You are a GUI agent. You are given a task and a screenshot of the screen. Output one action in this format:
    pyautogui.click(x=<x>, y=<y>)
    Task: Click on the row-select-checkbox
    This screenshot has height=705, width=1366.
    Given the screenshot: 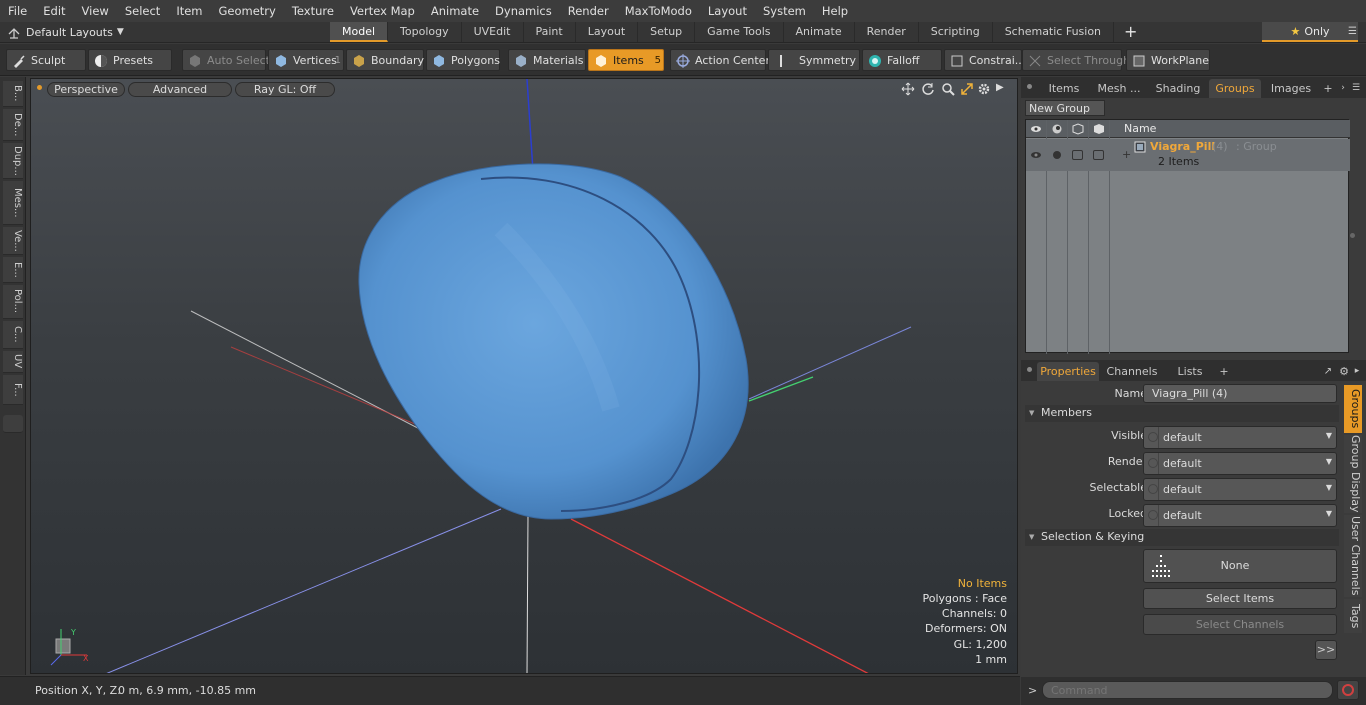 What is the action you would take?
    pyautogui.click(x=1077, y=155)
    